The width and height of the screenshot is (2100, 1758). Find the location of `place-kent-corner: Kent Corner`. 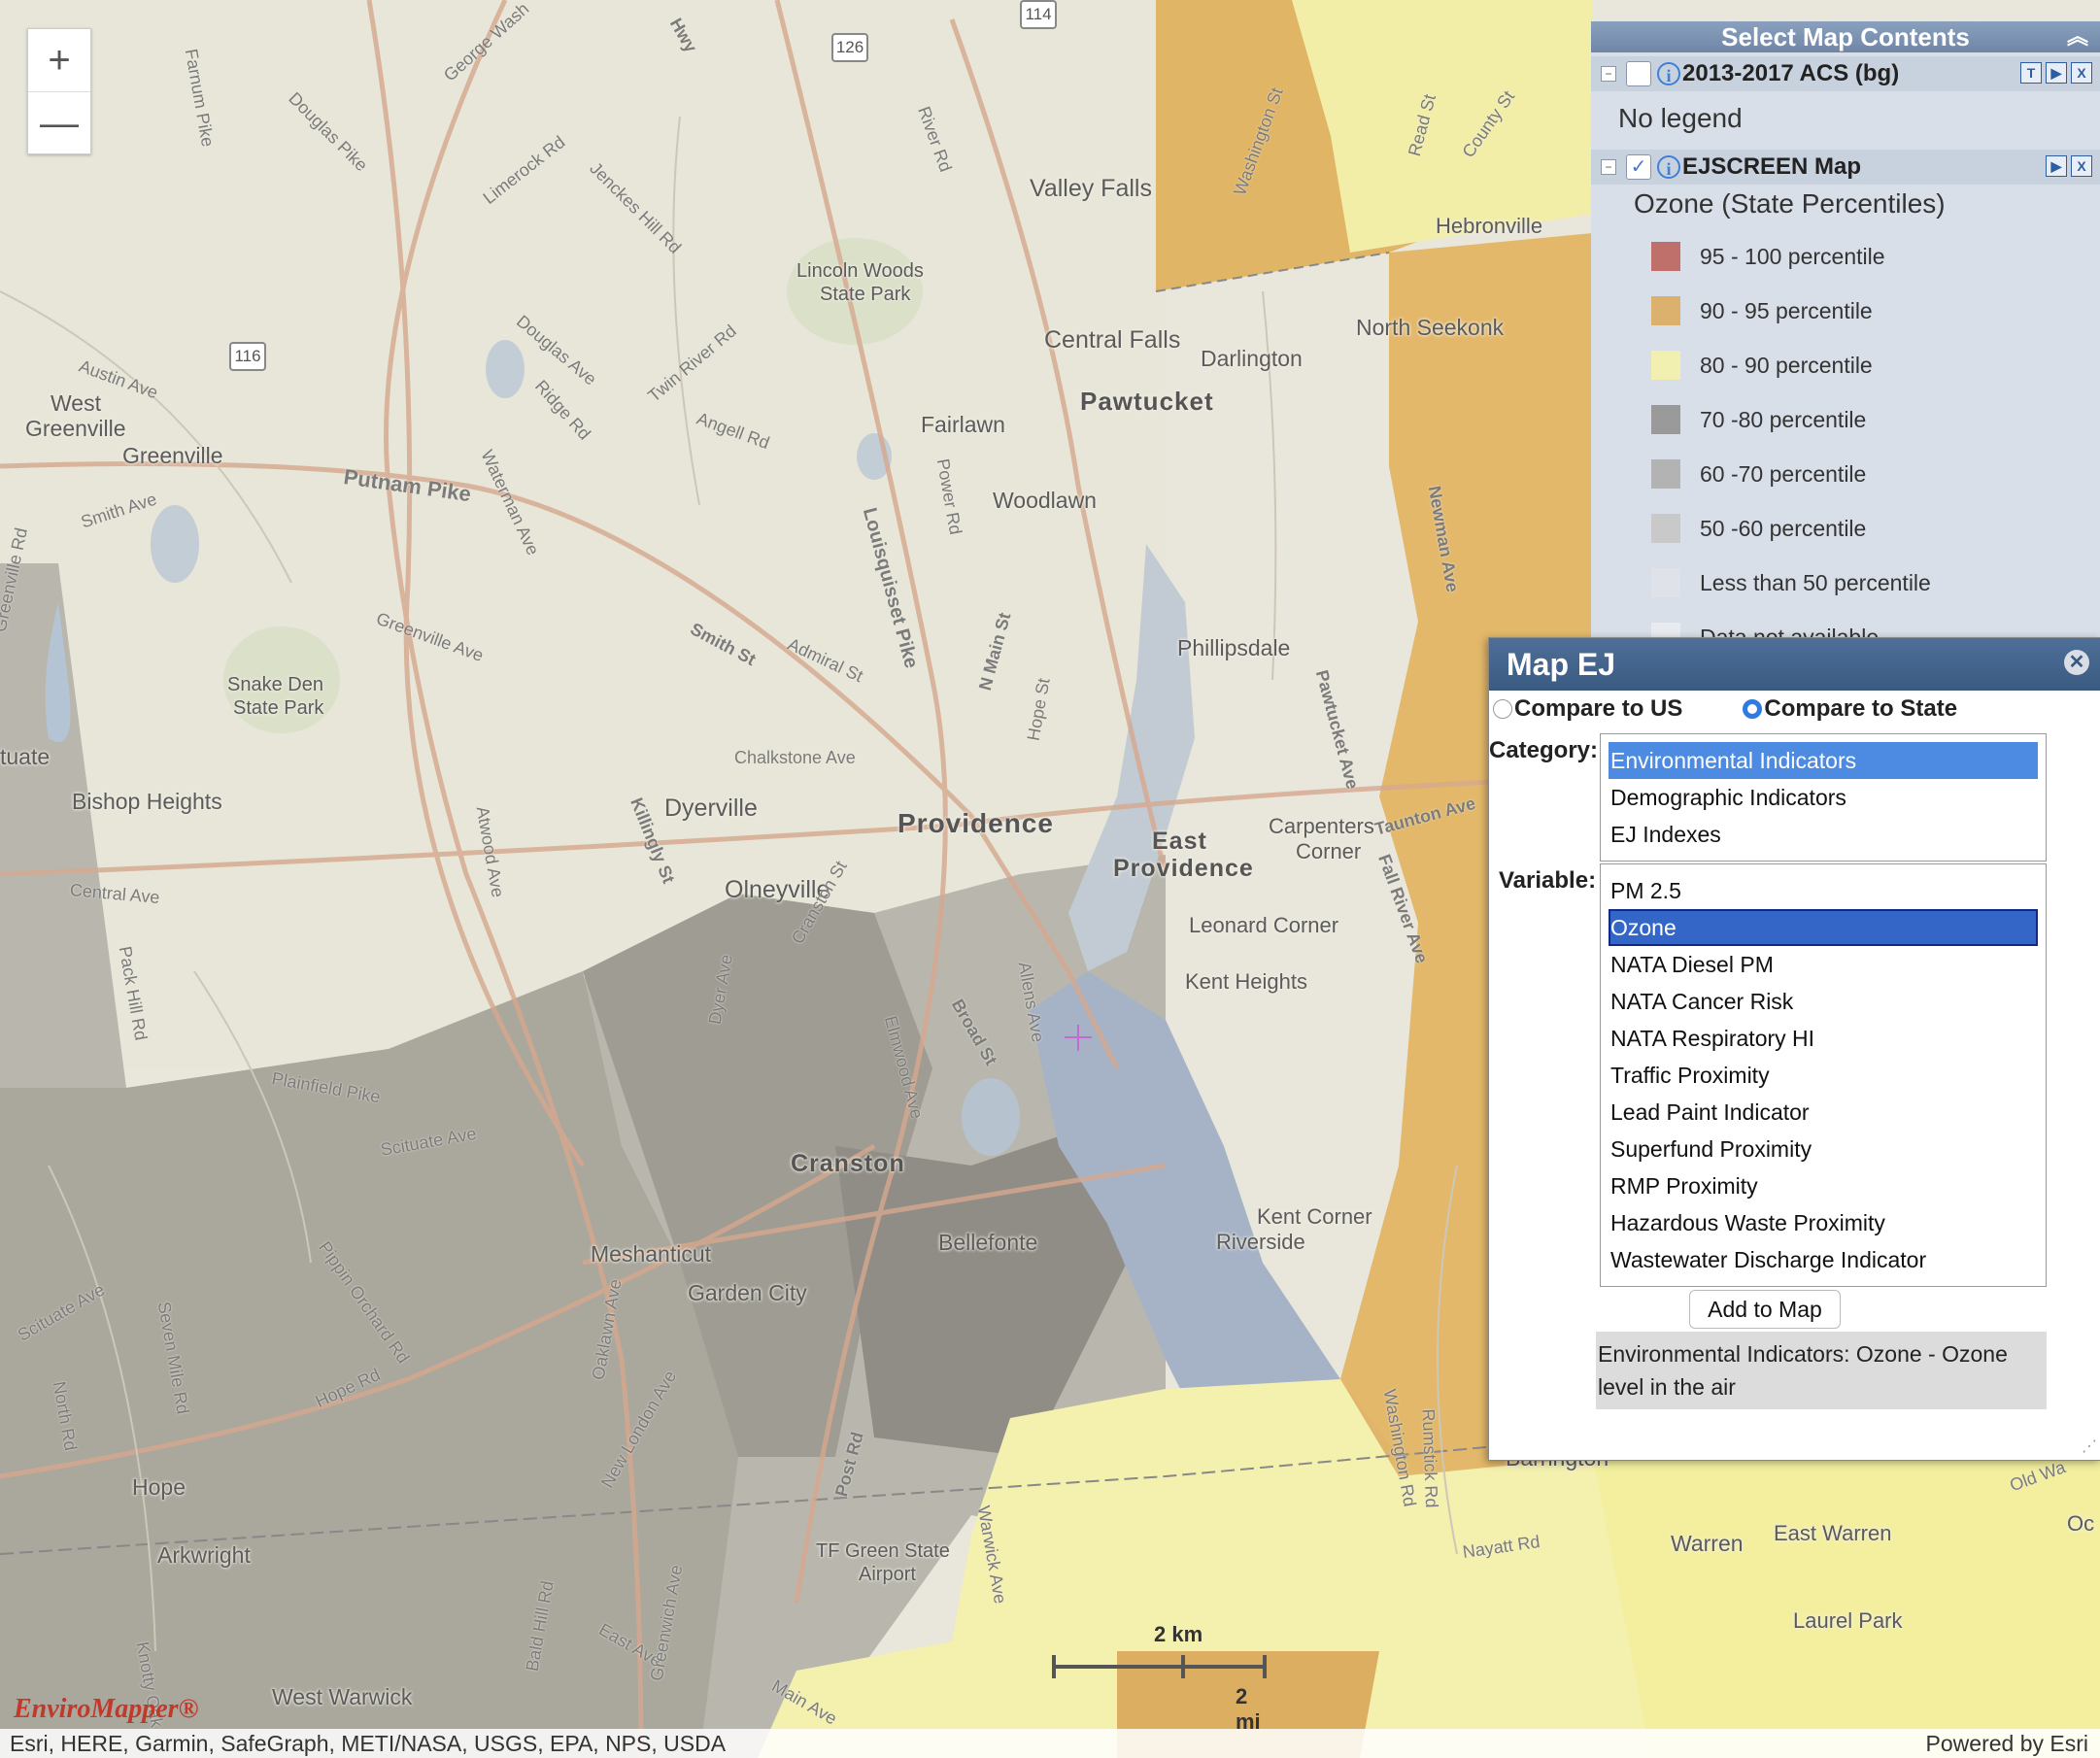

place-kent-corner: Kent Corner is located at coordinates (1314, 1216).